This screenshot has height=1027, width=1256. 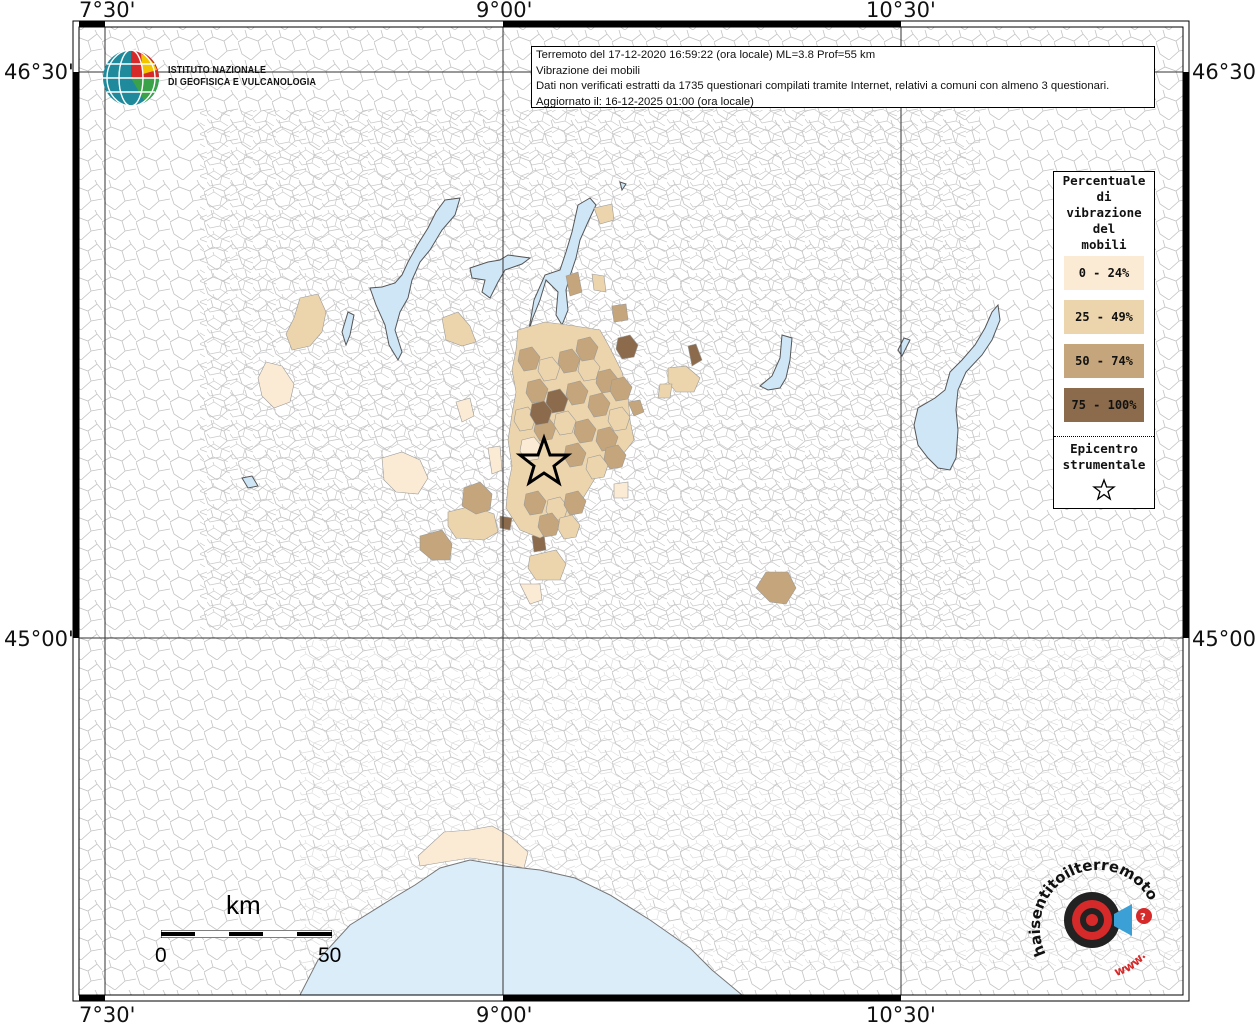 I want to click on left-lat-label-1: 46°30', so click(x=39, y=72).